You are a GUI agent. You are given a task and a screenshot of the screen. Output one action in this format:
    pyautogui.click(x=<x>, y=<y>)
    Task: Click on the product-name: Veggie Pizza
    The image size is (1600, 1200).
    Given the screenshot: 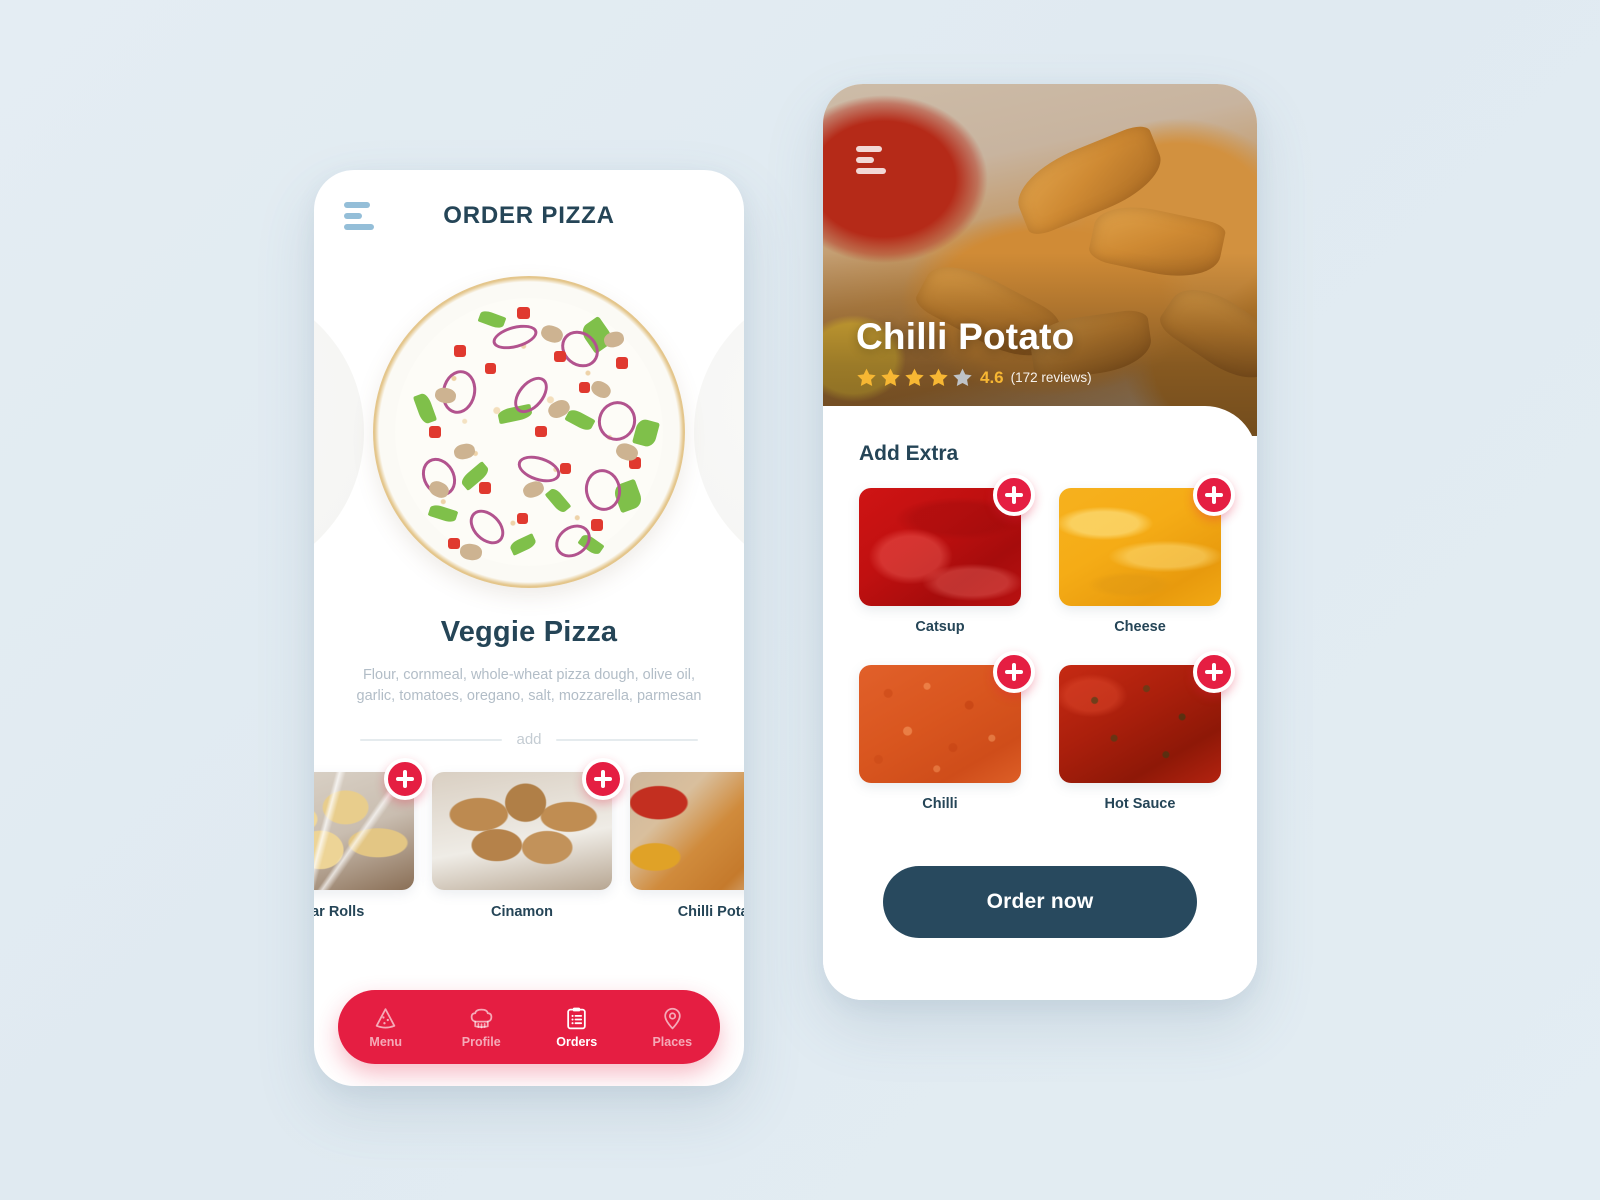 What is the action you would take?
    pyautogui.click(x=529, y=632)
    